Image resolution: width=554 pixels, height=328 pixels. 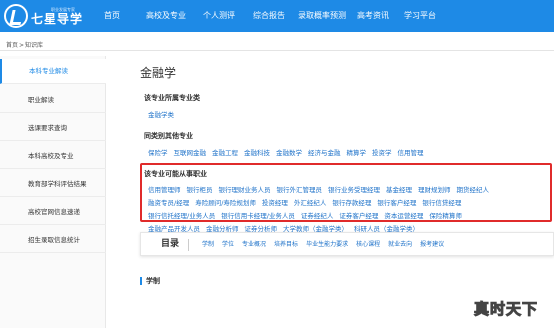 I want to click on directory-link-core-courses: 核心课程, so click(x=368, y=244).